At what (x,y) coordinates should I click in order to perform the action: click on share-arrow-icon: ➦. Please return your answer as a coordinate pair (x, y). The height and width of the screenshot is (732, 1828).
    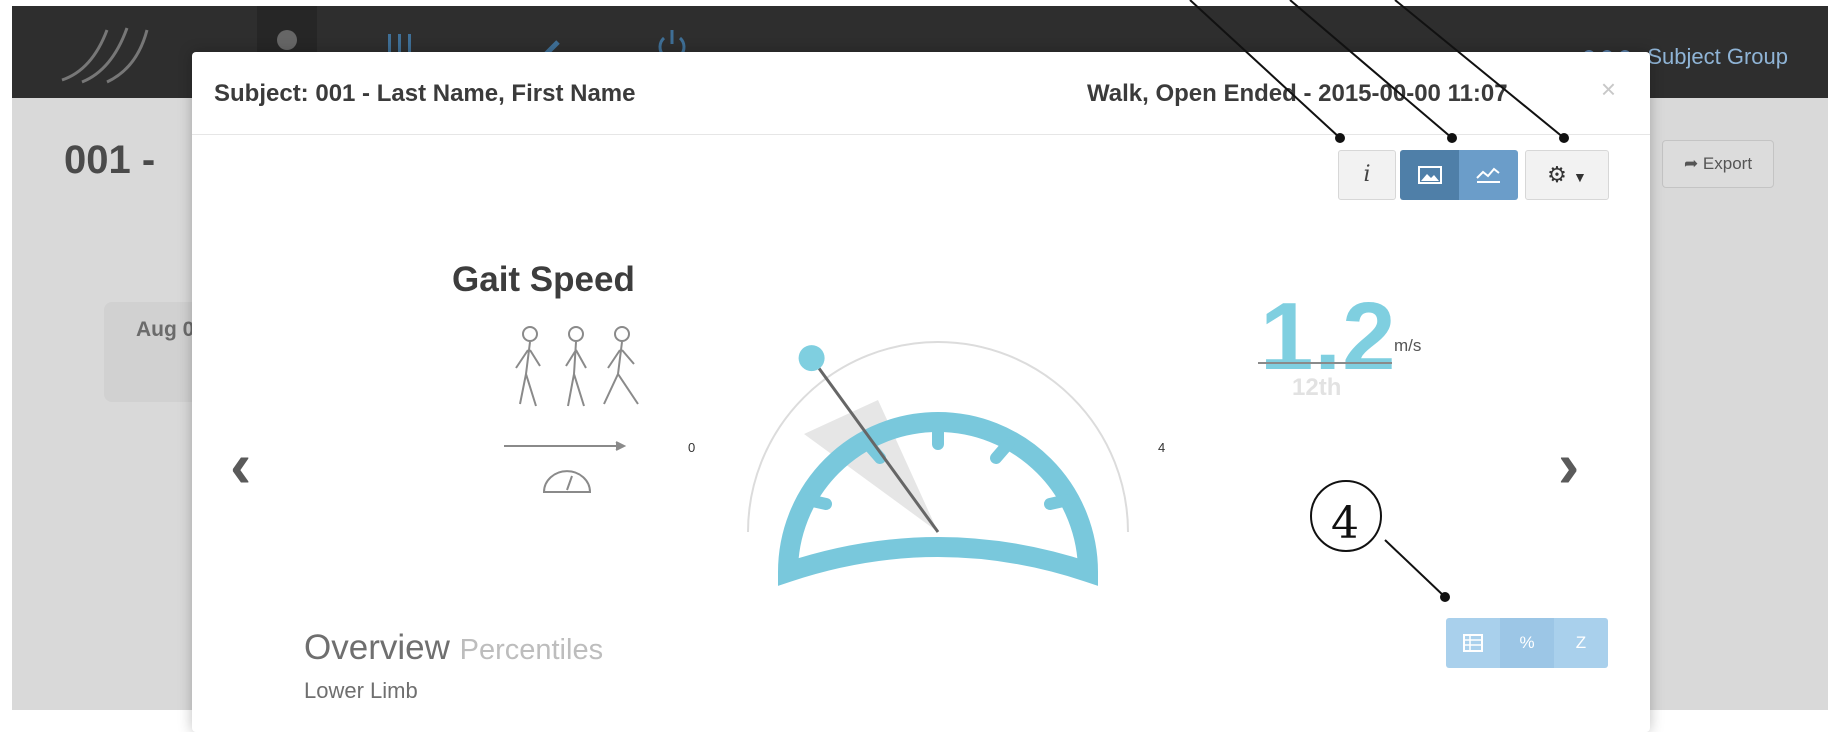
    Looking at the image, I should click on (1691, 163).